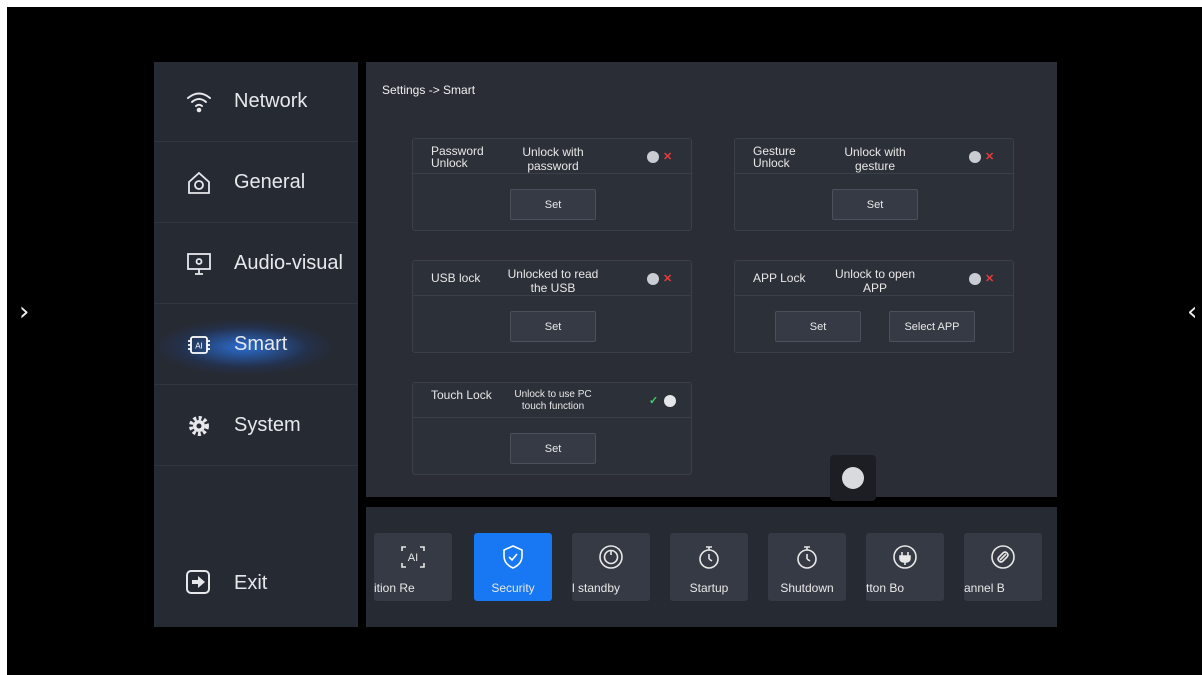  I want to click on chevron-right-icon: ›, so click(24, 312).